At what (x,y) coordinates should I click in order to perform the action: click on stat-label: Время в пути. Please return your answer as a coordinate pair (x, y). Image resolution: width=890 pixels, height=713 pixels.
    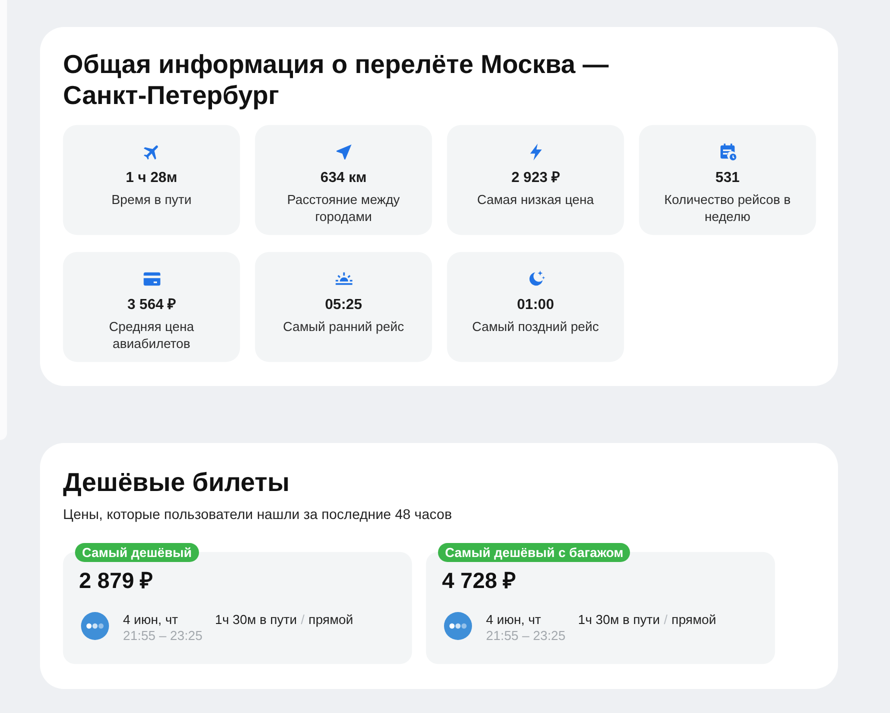
    Looking at the image, I should click on (152, 199).